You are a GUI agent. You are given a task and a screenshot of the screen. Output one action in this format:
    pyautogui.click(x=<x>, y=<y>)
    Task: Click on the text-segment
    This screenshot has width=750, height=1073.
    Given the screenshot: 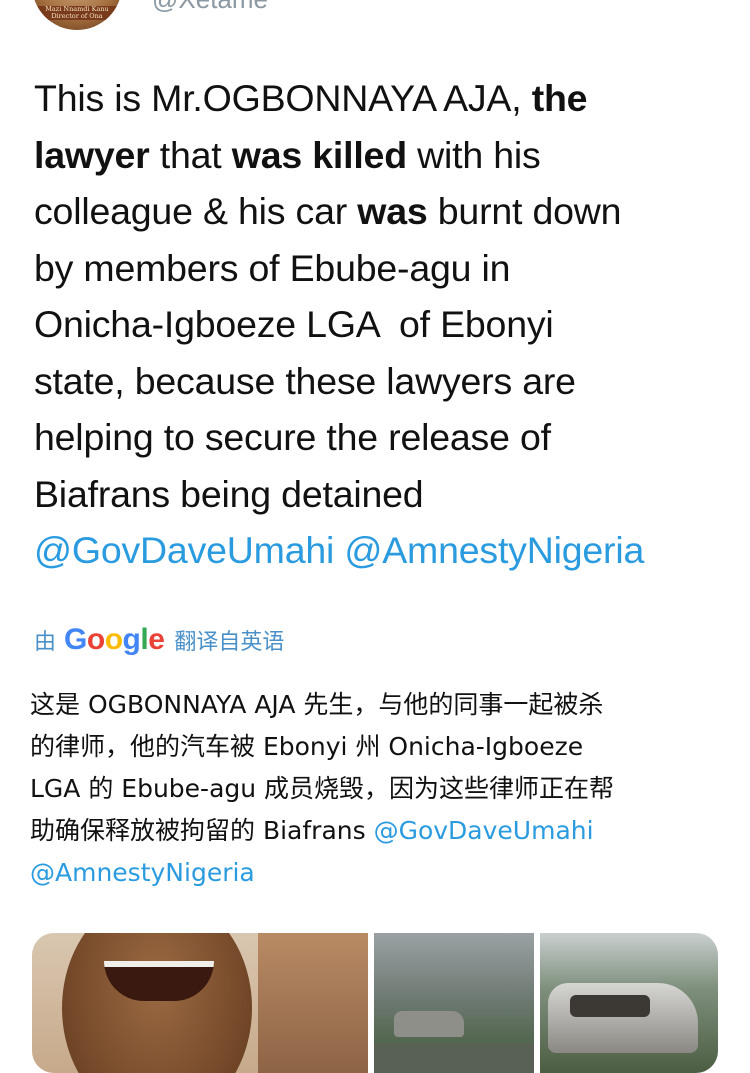 What is the action you would take?
    pyautogui.click(x=339, y=550)
    